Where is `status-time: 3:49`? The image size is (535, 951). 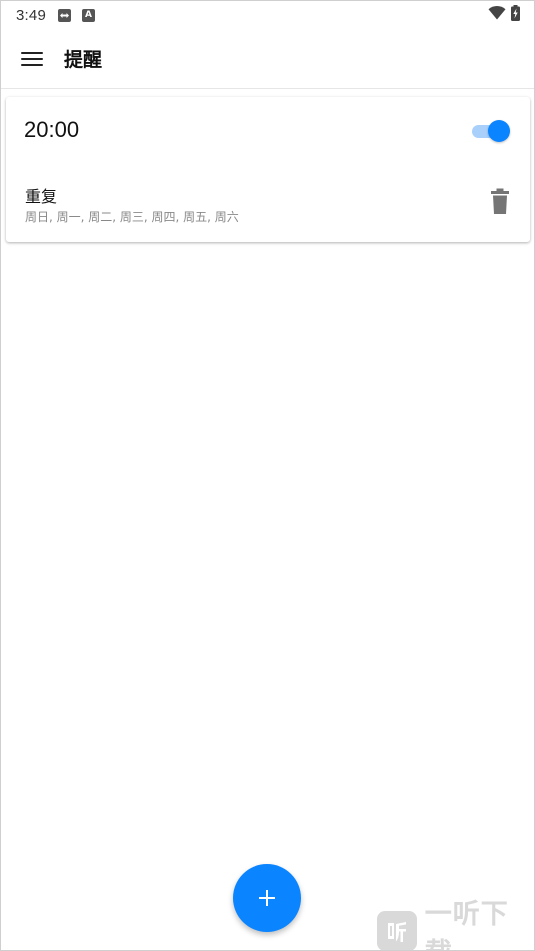 status-time: 3:49 is located at coordinates (31, 15).